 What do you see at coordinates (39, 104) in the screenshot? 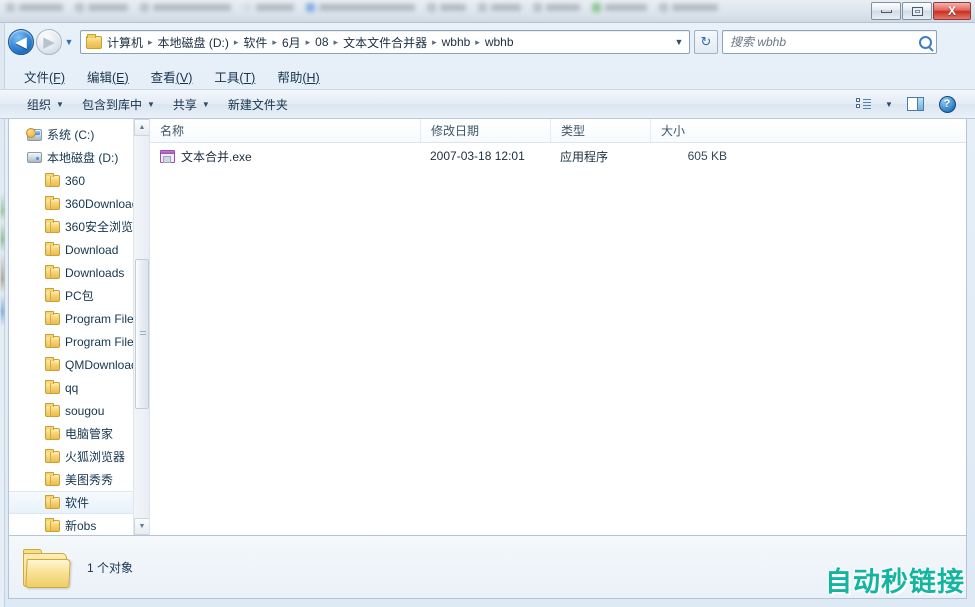
I see `organize-label: 组织` at bounding box center [39, 104].